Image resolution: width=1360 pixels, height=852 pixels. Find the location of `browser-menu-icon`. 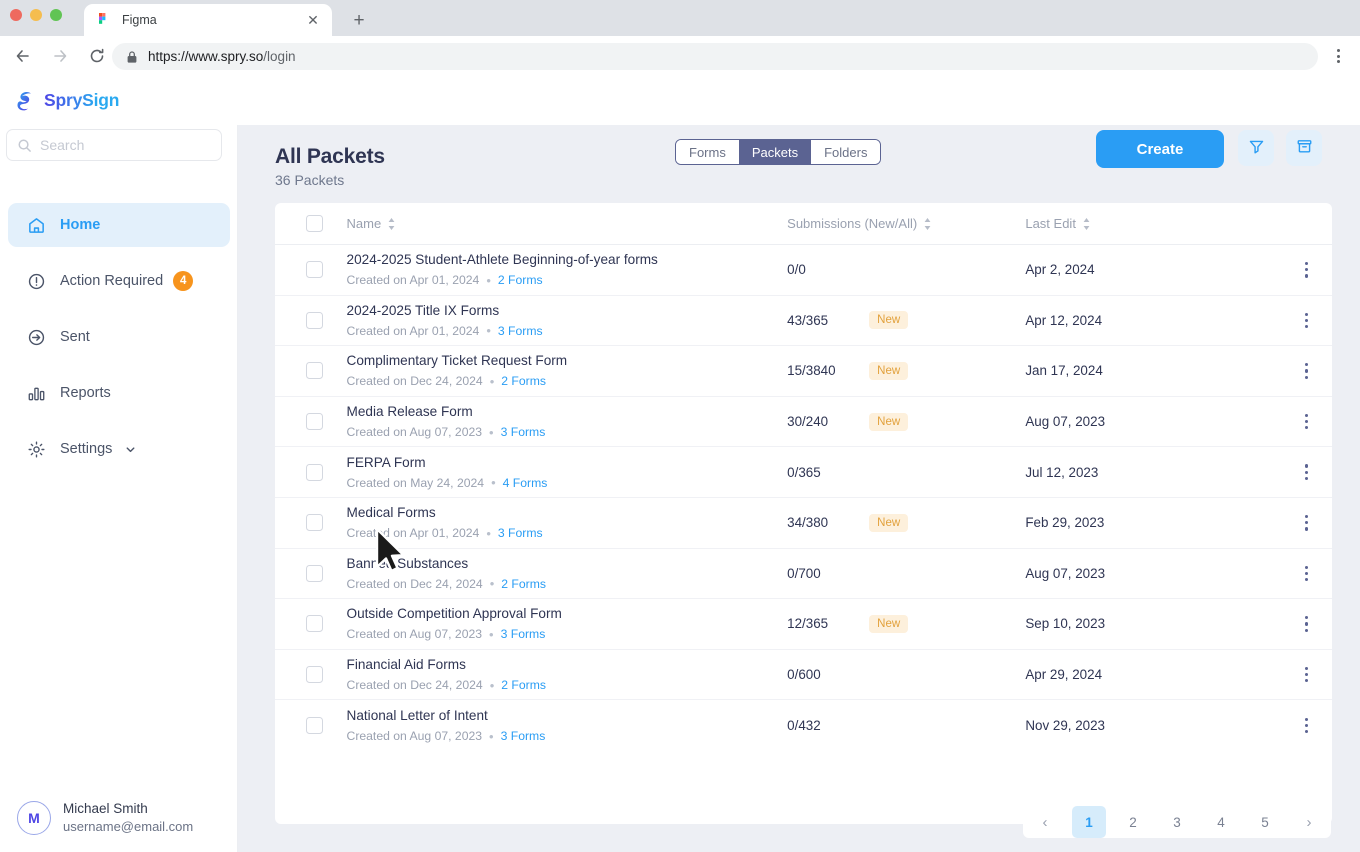

browser-menu-icon is located at coordinates (1338, 56).